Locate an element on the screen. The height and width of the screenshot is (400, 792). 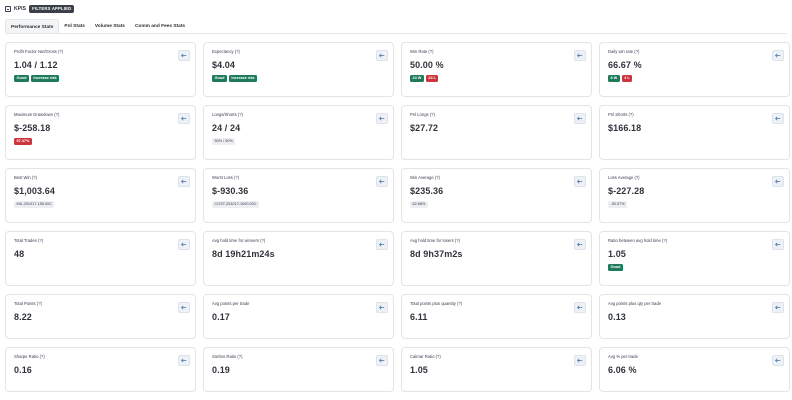
kpi-card: Avg % per trade 6.06 % is located at coordinates (694, 369).